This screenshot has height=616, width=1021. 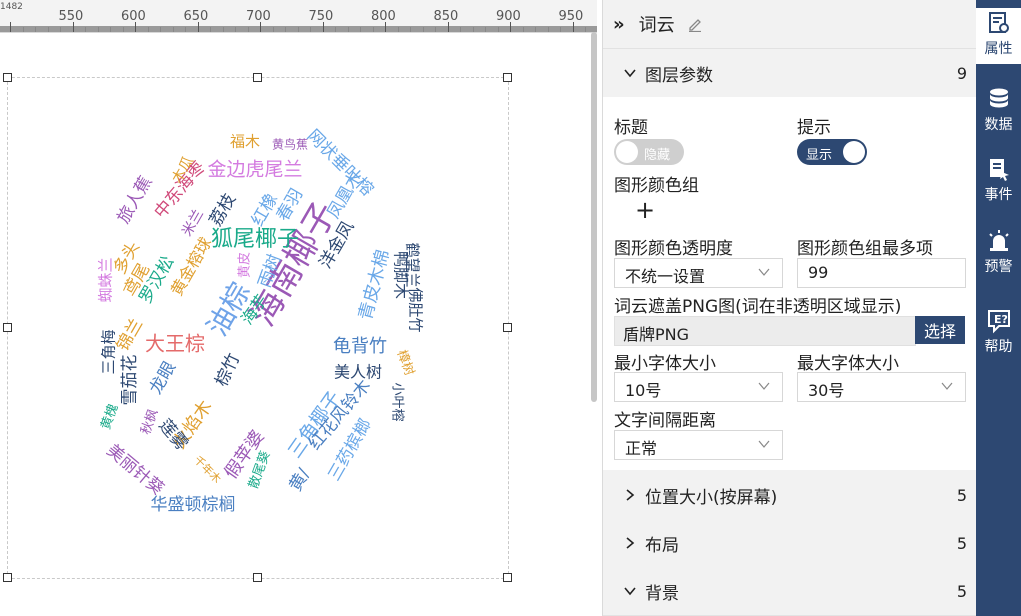 I want to click on tab-events: 事件, so click(x=998, y=182).